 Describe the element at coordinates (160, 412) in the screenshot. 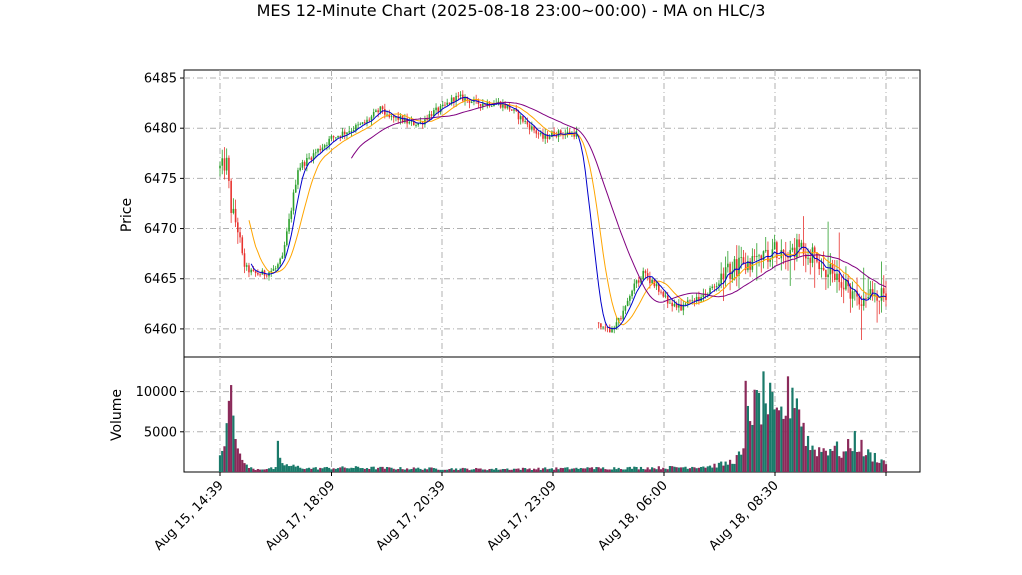

I see `volume-y-ticks: 5000 10000` at that location.